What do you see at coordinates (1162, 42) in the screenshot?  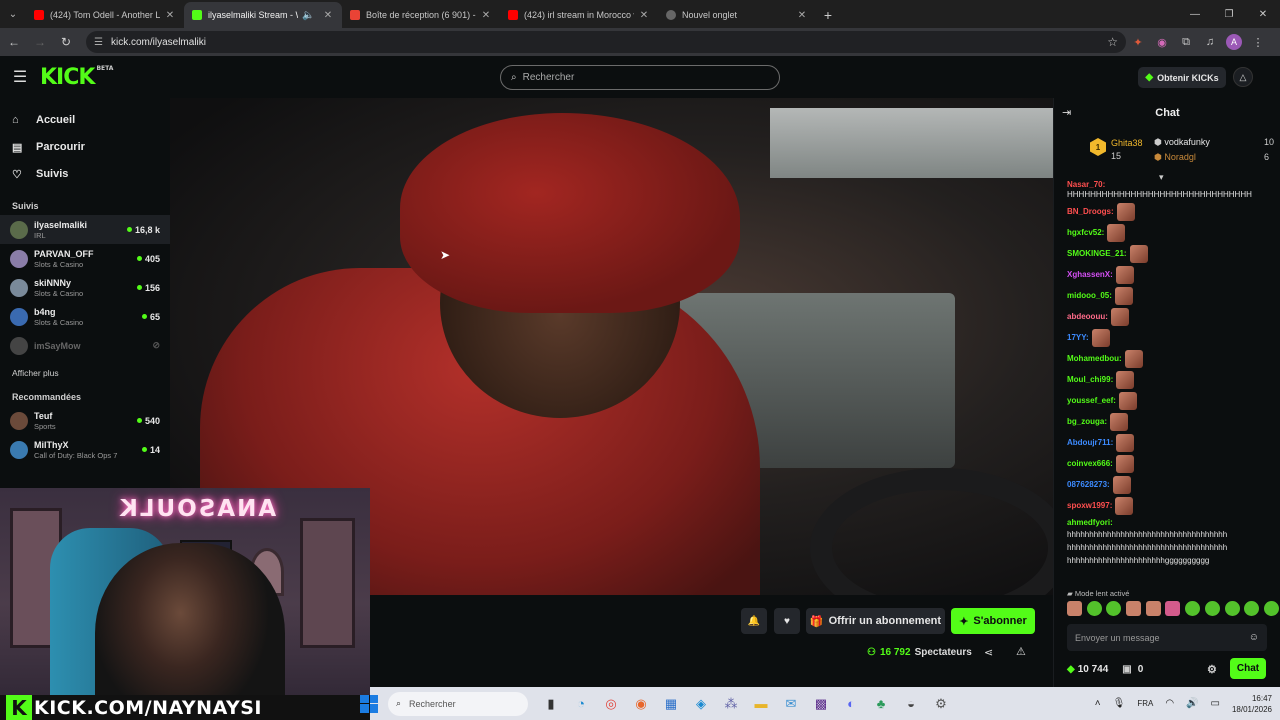 I see `extension-icon: ◉` at bounding box center [1162, 42].